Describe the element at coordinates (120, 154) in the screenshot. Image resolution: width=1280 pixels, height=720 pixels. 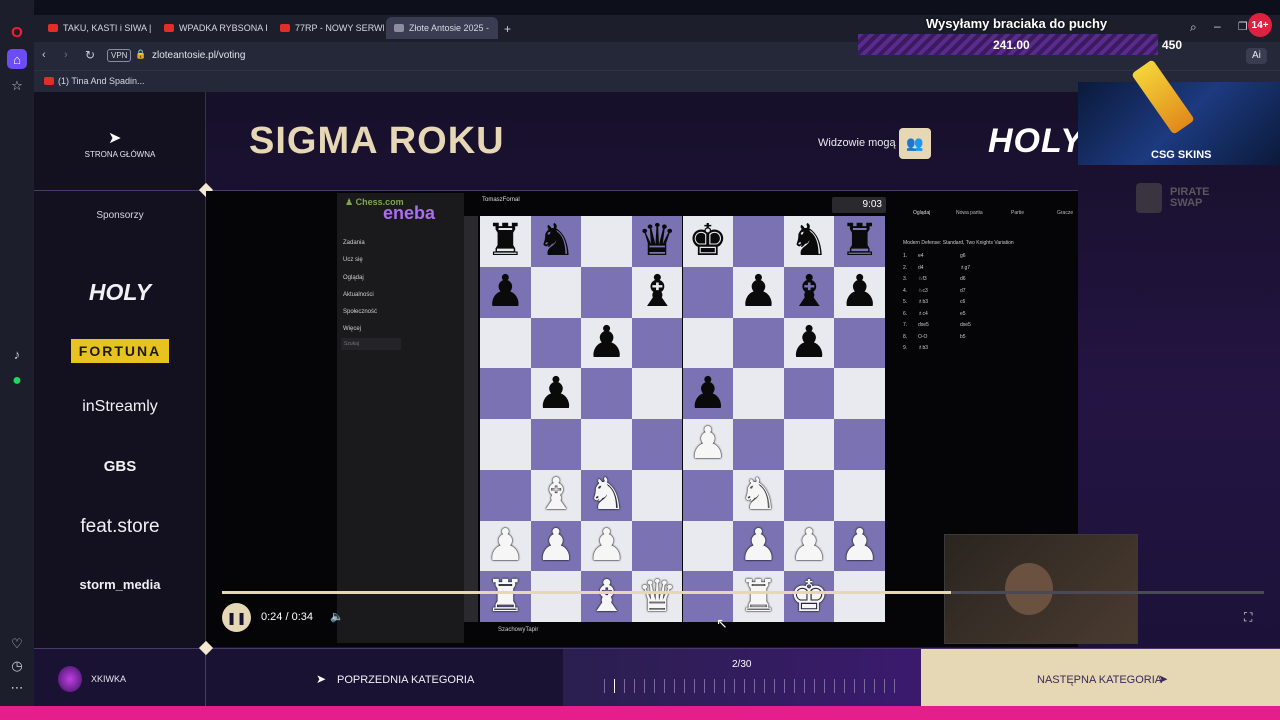
I see `home-link: STRONA GŁÓWNA` at that location.